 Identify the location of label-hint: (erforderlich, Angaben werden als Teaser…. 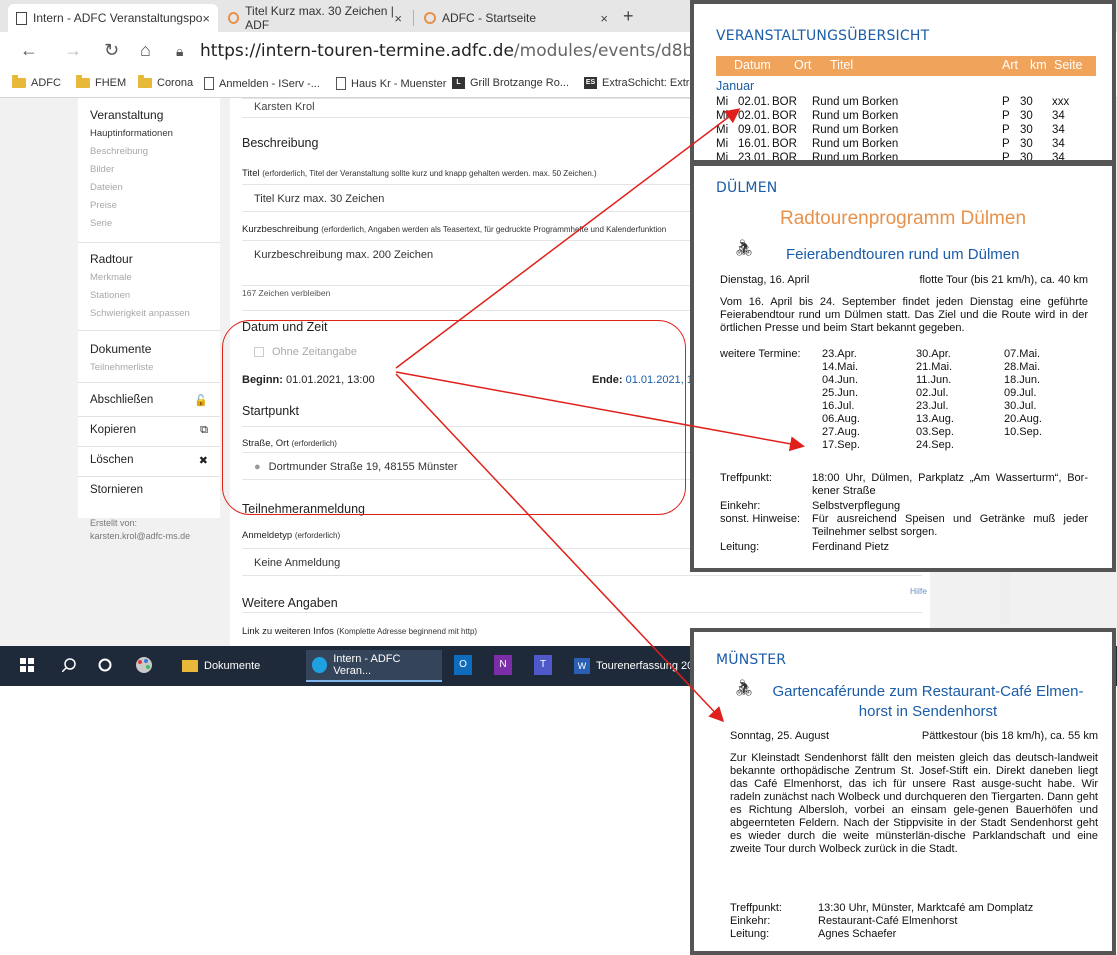
(494, 229).